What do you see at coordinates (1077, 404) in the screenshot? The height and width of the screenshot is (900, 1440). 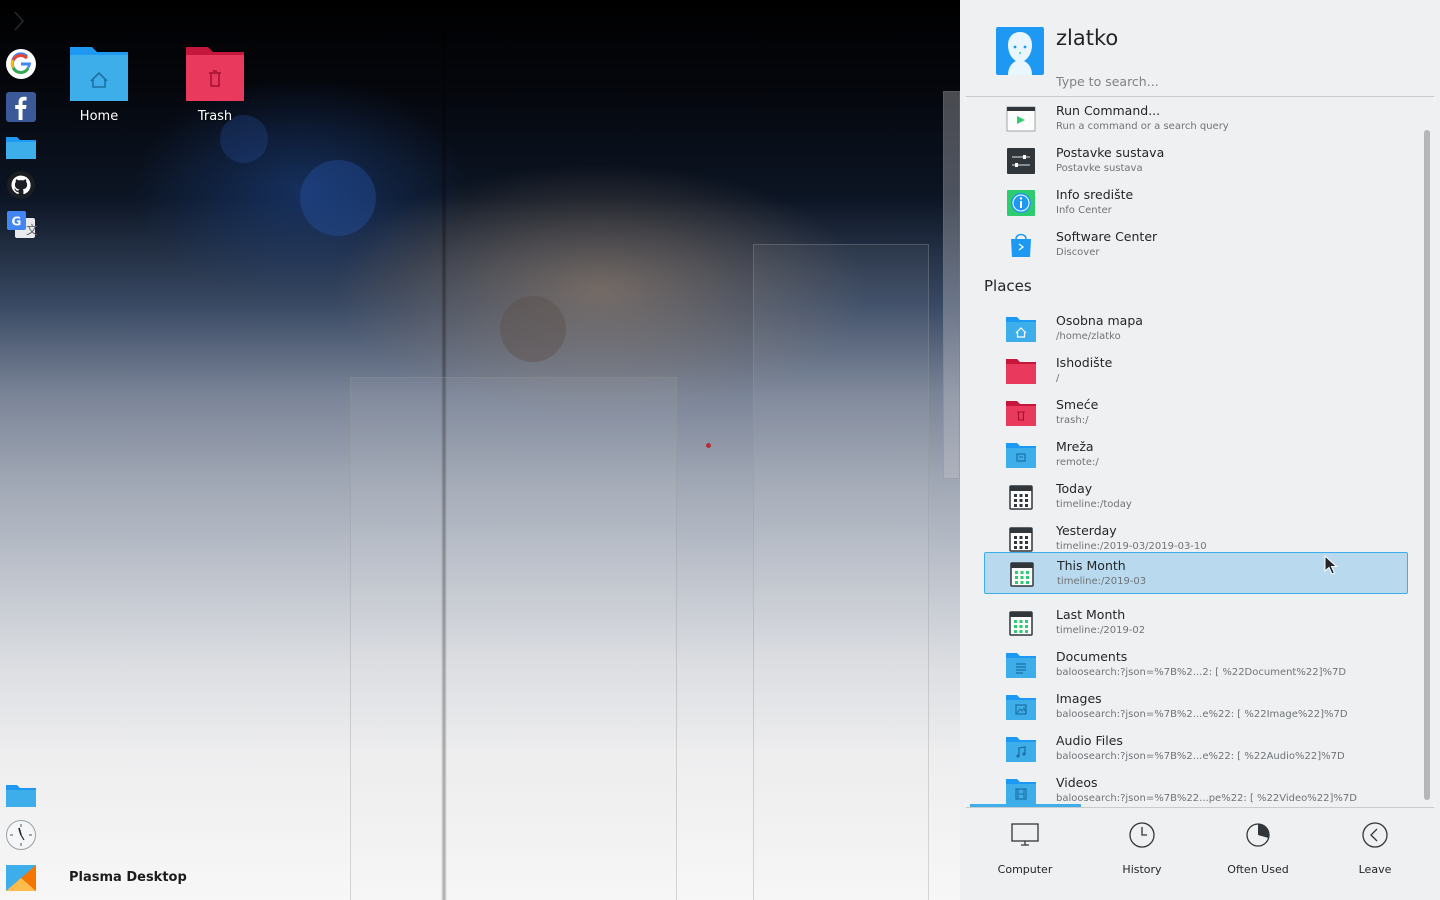 I see `item-title: Smeće` at bounding box center [1077, 404].